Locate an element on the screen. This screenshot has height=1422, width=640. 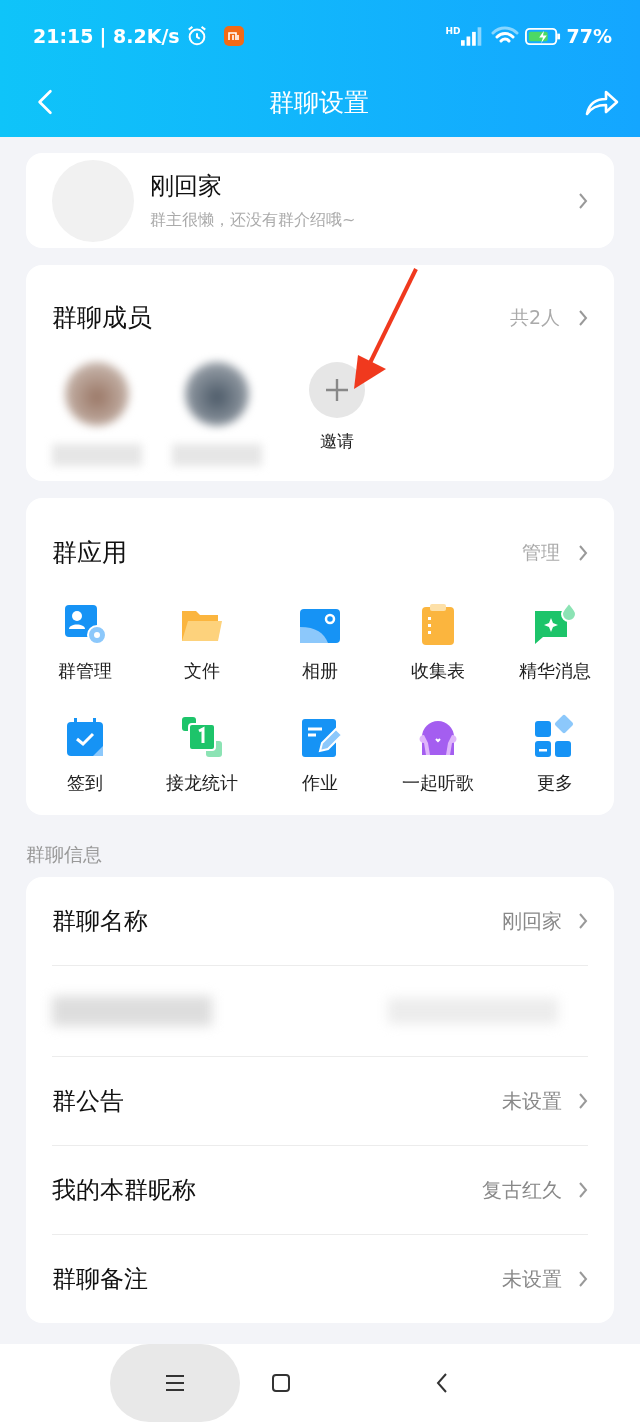
app-tile: 精华消息 is located at coordinates (555, 642).